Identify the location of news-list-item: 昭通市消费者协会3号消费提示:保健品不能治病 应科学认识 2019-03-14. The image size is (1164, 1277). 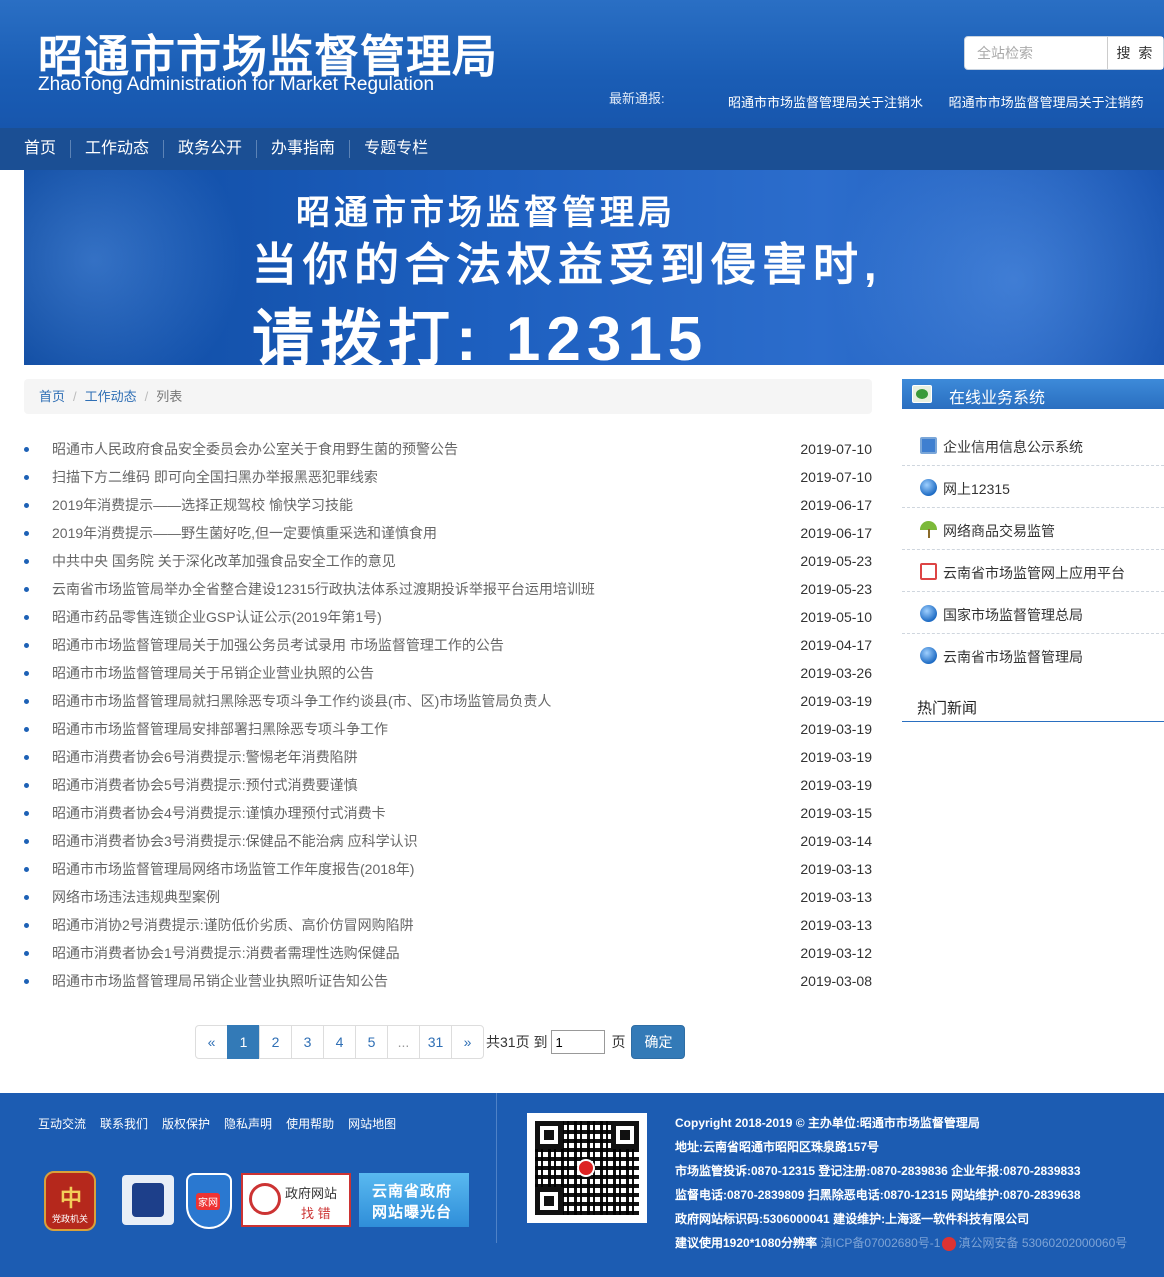
(448, 841).